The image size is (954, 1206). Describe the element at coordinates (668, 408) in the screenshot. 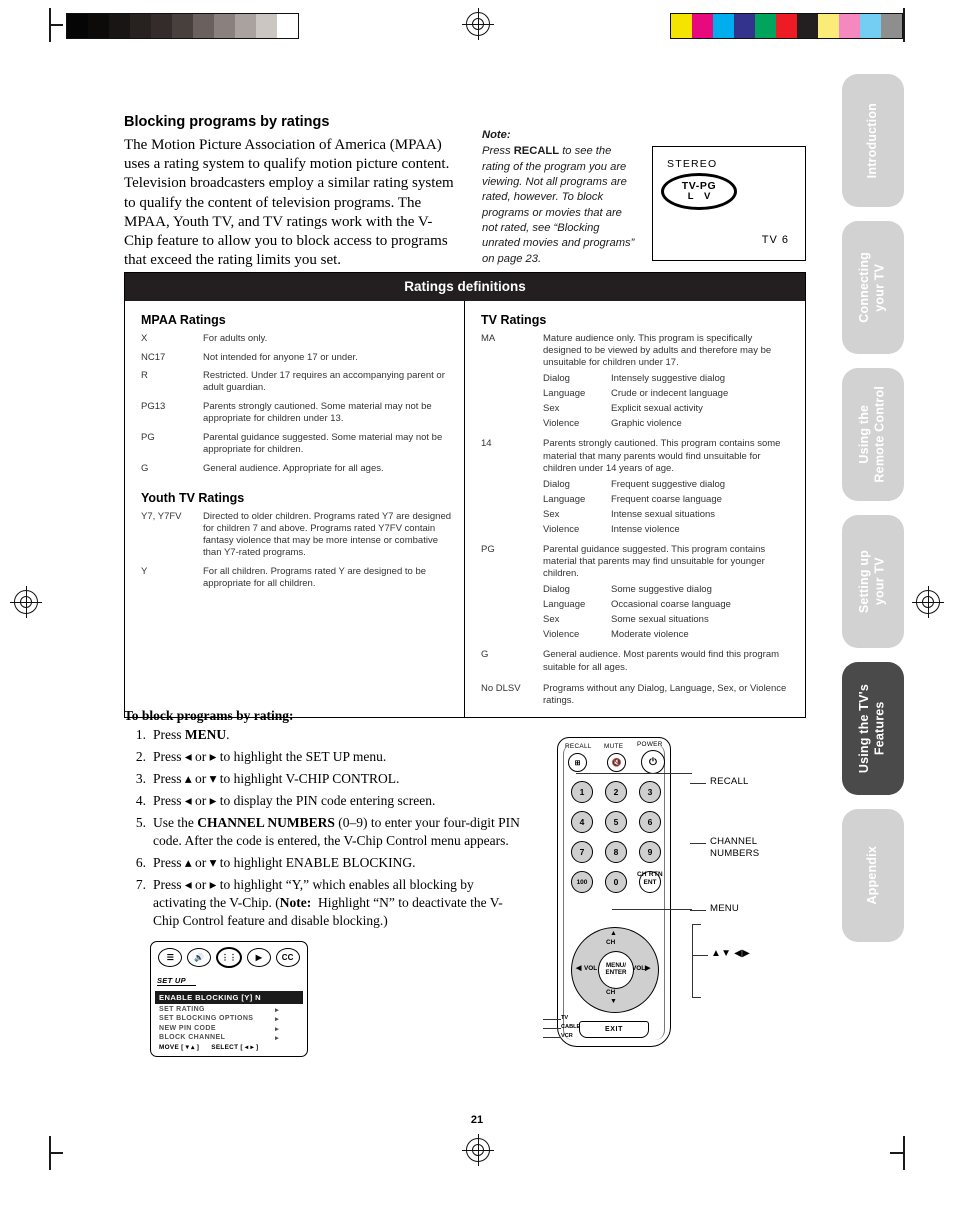

I see `rating-subrow: Sex Explicit sexual activity` at that location.